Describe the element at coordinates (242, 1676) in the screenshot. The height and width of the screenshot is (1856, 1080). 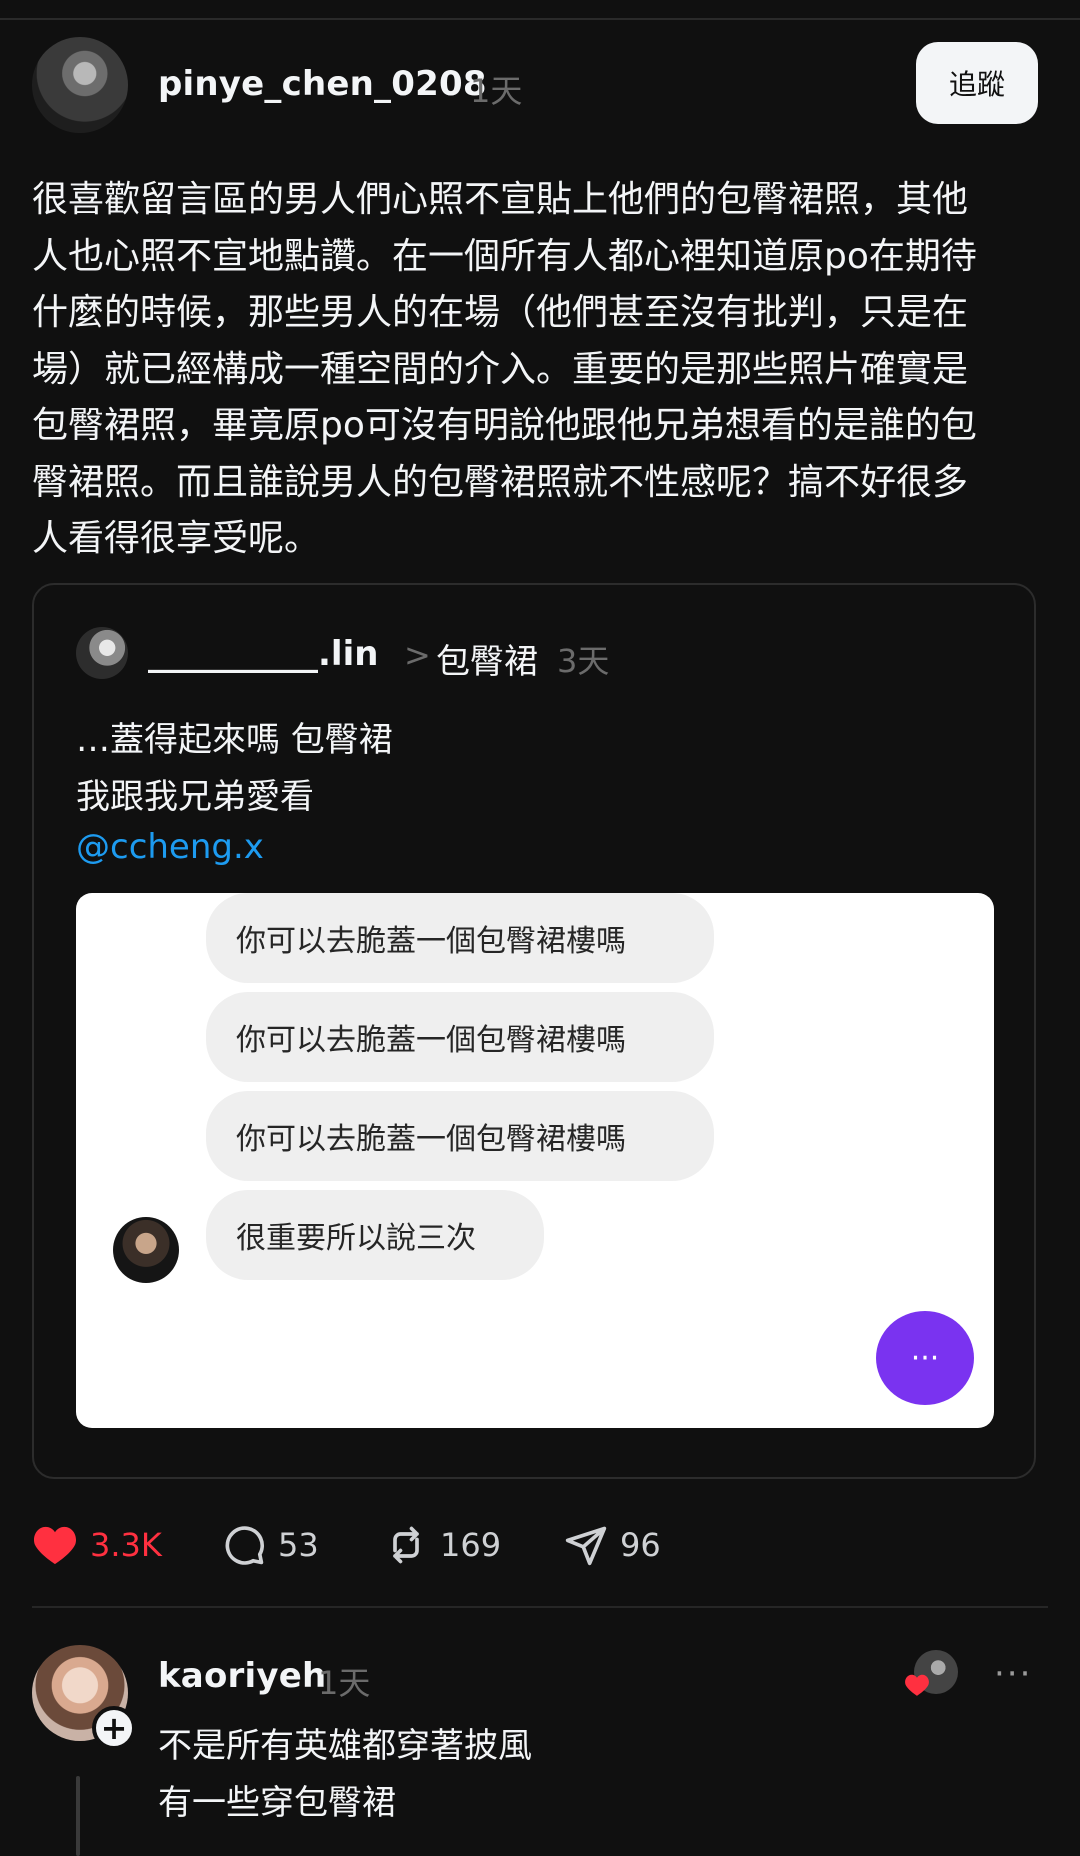
I see `reply-author-username: kaoriyeh` at that location.